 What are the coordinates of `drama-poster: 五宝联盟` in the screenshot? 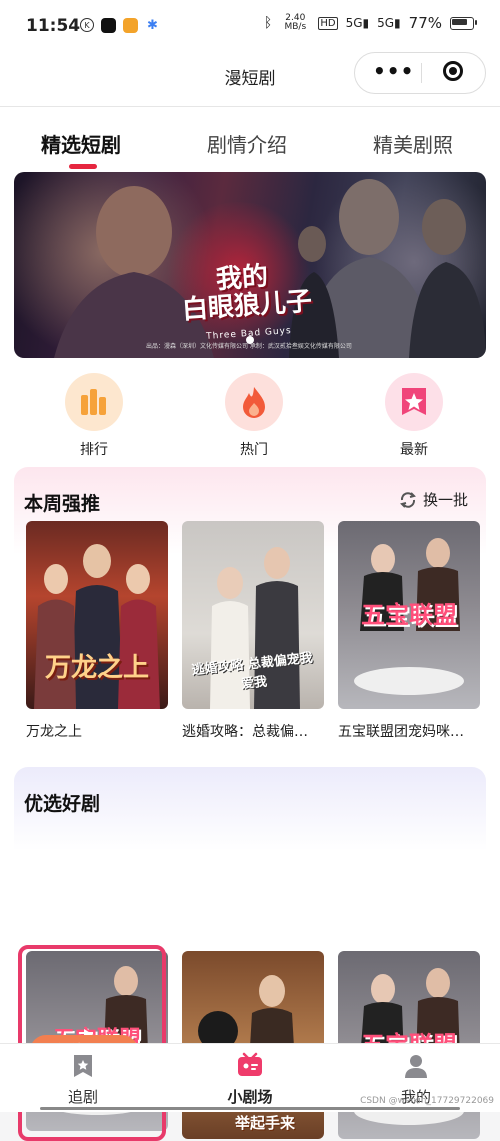 It's located at (409, 615).